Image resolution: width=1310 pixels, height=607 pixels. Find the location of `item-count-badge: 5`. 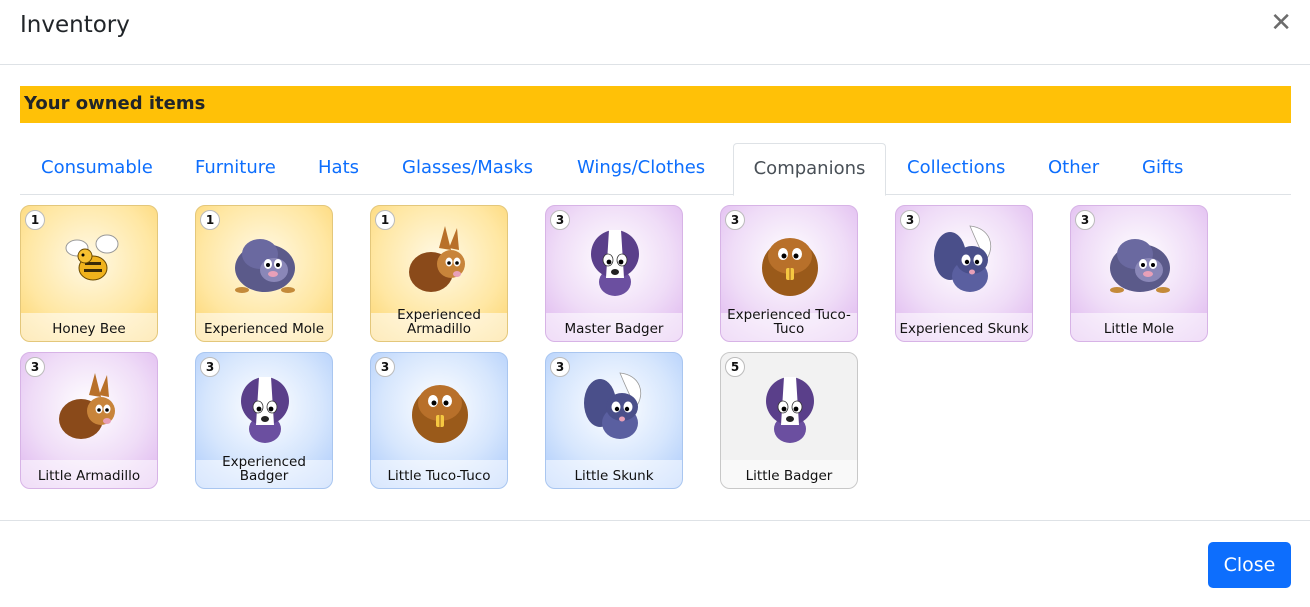

item-count-badge: 5 is located at coordinates (735, 367).